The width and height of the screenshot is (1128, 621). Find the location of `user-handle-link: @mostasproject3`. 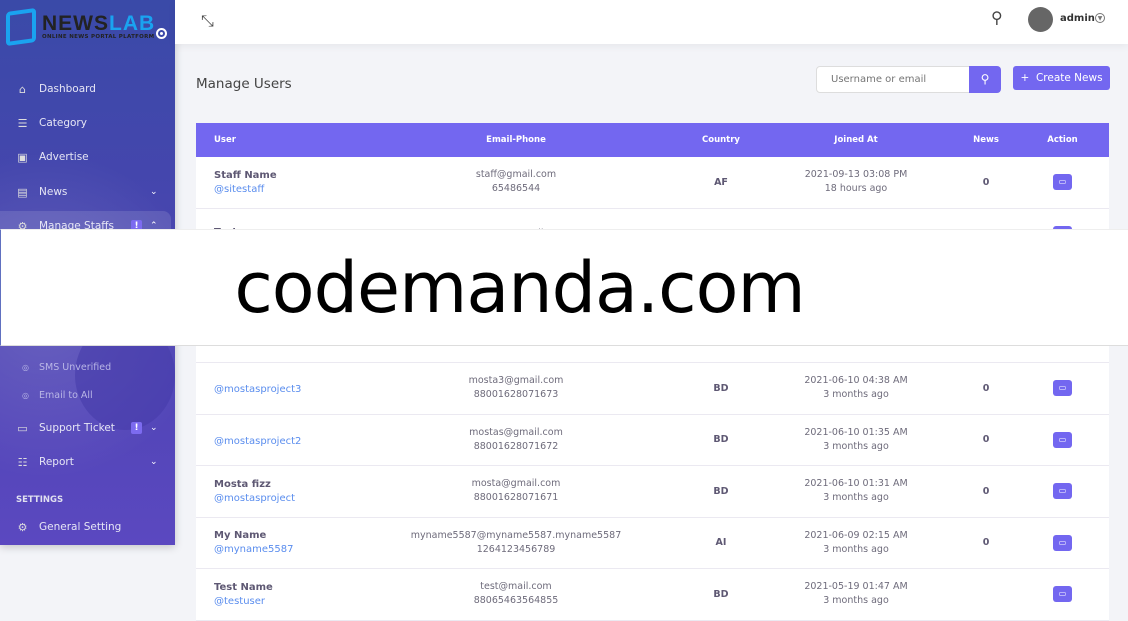

user-handle-link: @mostasproject3 is located at coordinates (280, 389).